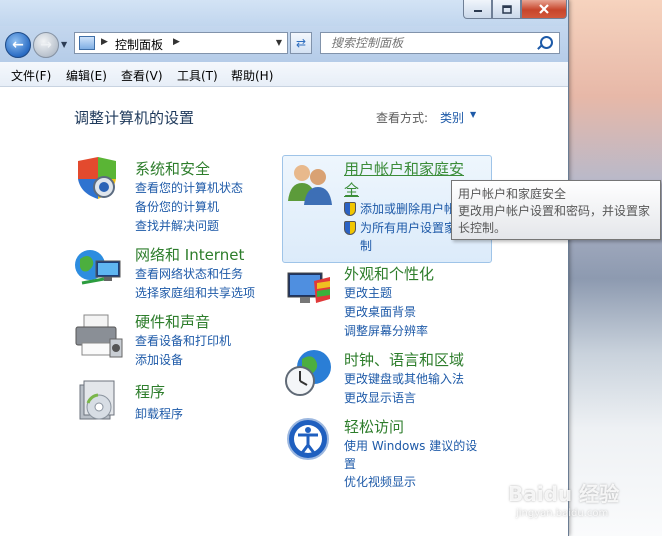  What do you see at coordinates (181, 43) in the screenshot?
I see `address-bar: ▶ 控制面板 ▶ ▼` at bounding box center [181, 43].